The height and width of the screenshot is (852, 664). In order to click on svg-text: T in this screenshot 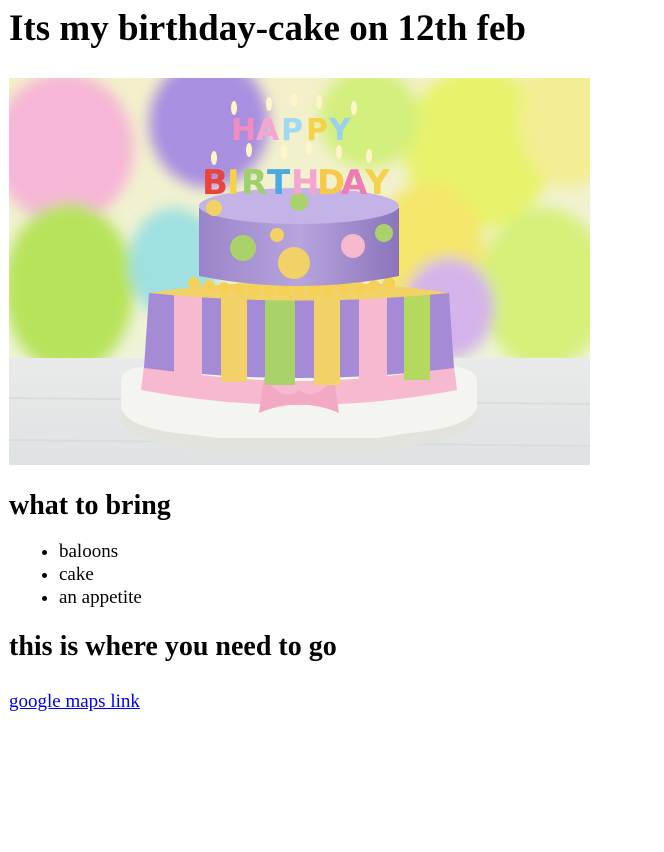, I will do `click(279, 183)`.